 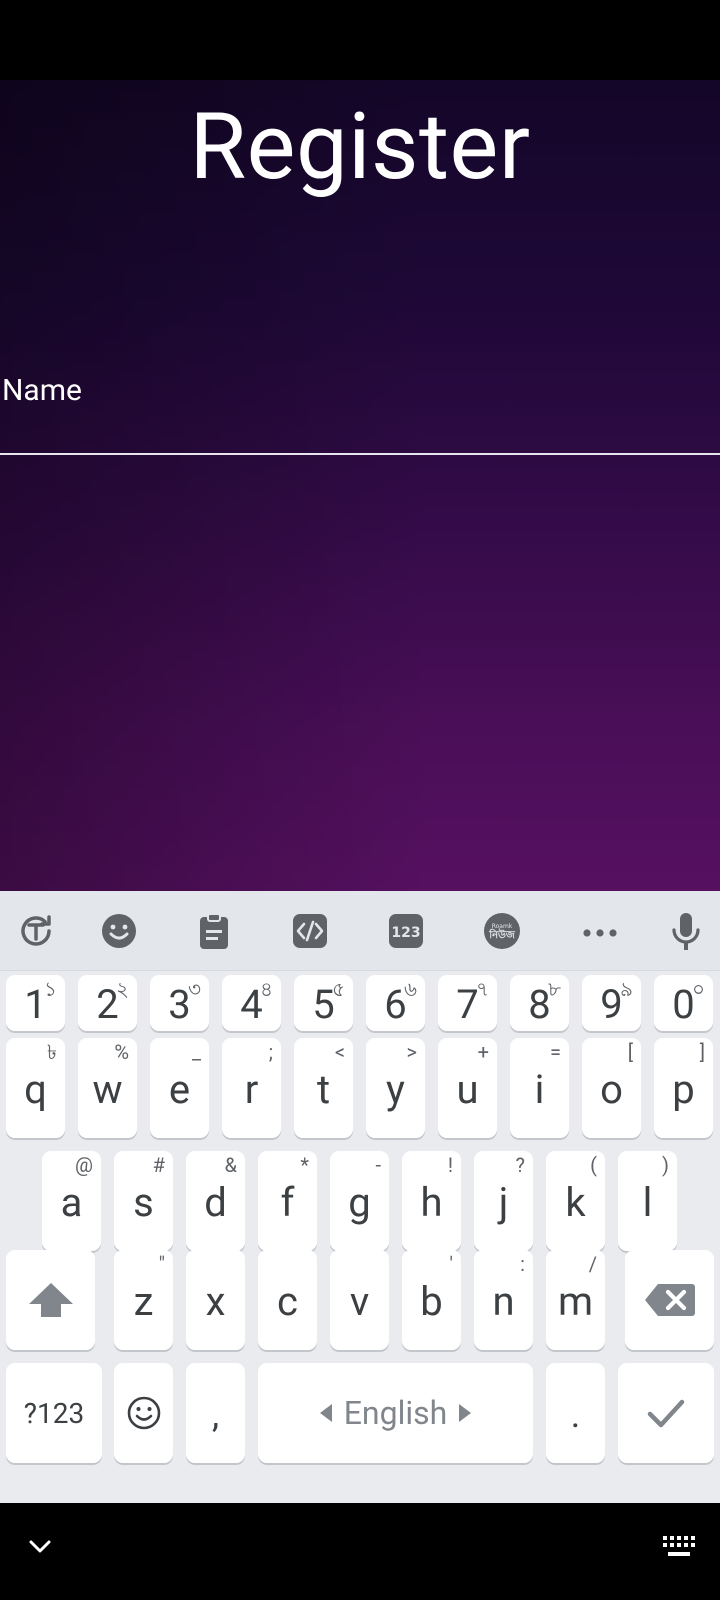 What do you see at coordinates (450, 1165) in the screenshot?
I see `key-hint: !` at bounding box center [450, 1165].